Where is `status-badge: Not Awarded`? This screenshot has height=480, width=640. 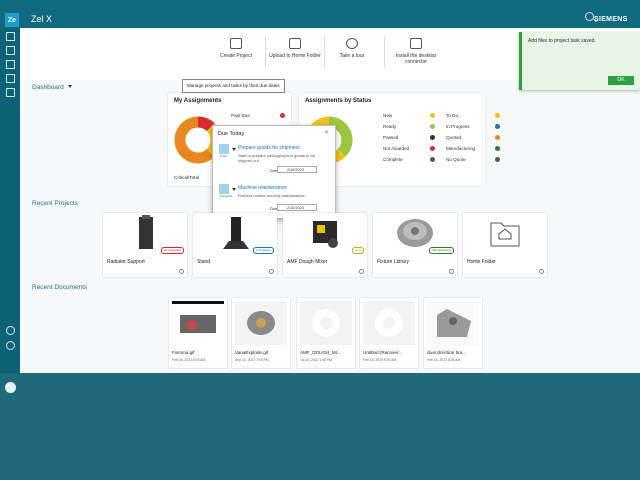
status-badge: Not Awarded is located at coordinates (172, 250).